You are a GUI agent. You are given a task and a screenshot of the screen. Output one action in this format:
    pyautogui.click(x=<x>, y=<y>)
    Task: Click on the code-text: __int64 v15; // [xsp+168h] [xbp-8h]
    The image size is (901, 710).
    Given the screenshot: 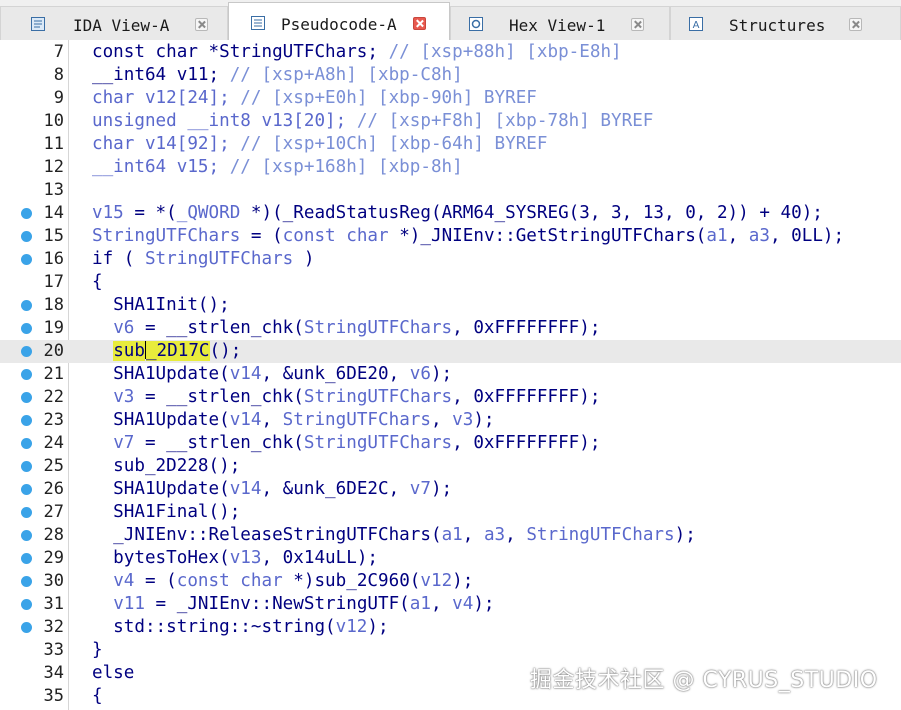 What is the action you would take?
    pyautogui.click(x=277, y=167)
    